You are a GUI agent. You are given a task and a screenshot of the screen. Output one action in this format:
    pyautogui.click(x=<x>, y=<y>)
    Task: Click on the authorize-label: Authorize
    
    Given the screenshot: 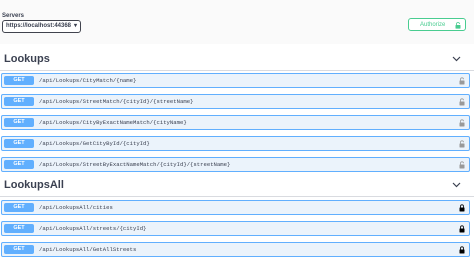 What is the action you would take?
    pyautogui.click(x=433, y=25)
    